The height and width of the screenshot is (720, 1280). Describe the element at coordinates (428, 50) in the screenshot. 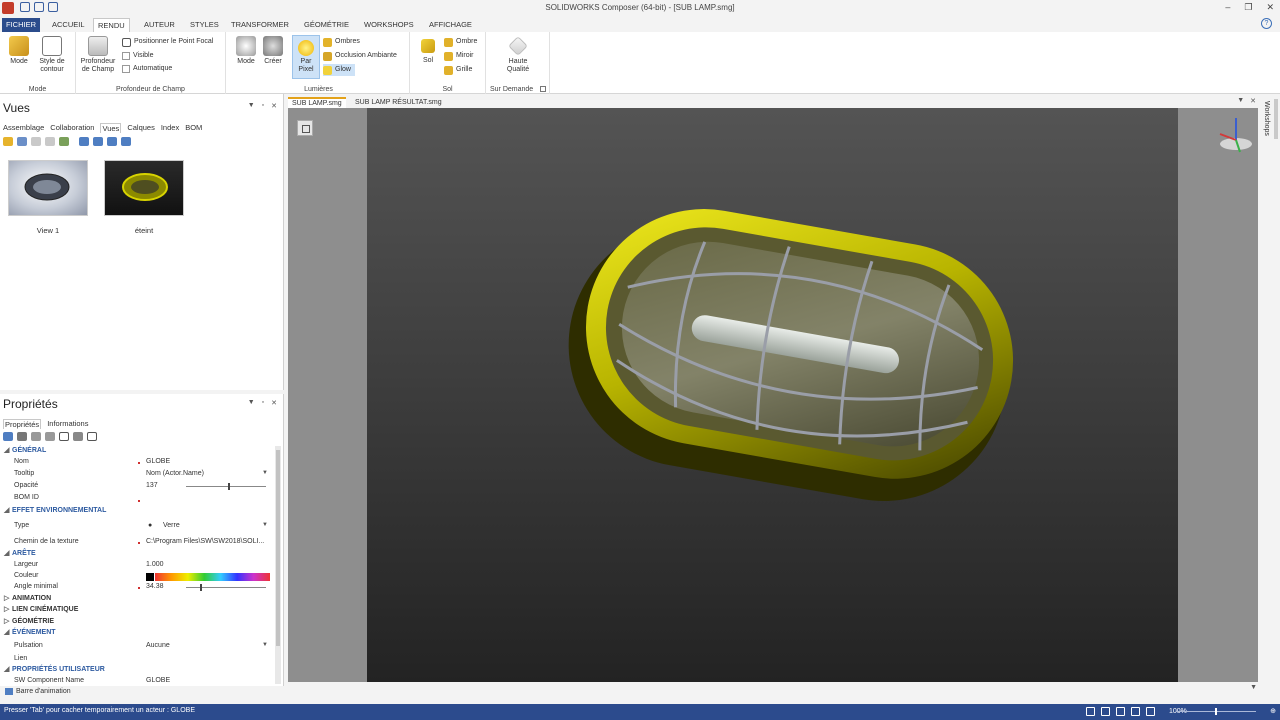

I see `floor-button: Sol` at that location.